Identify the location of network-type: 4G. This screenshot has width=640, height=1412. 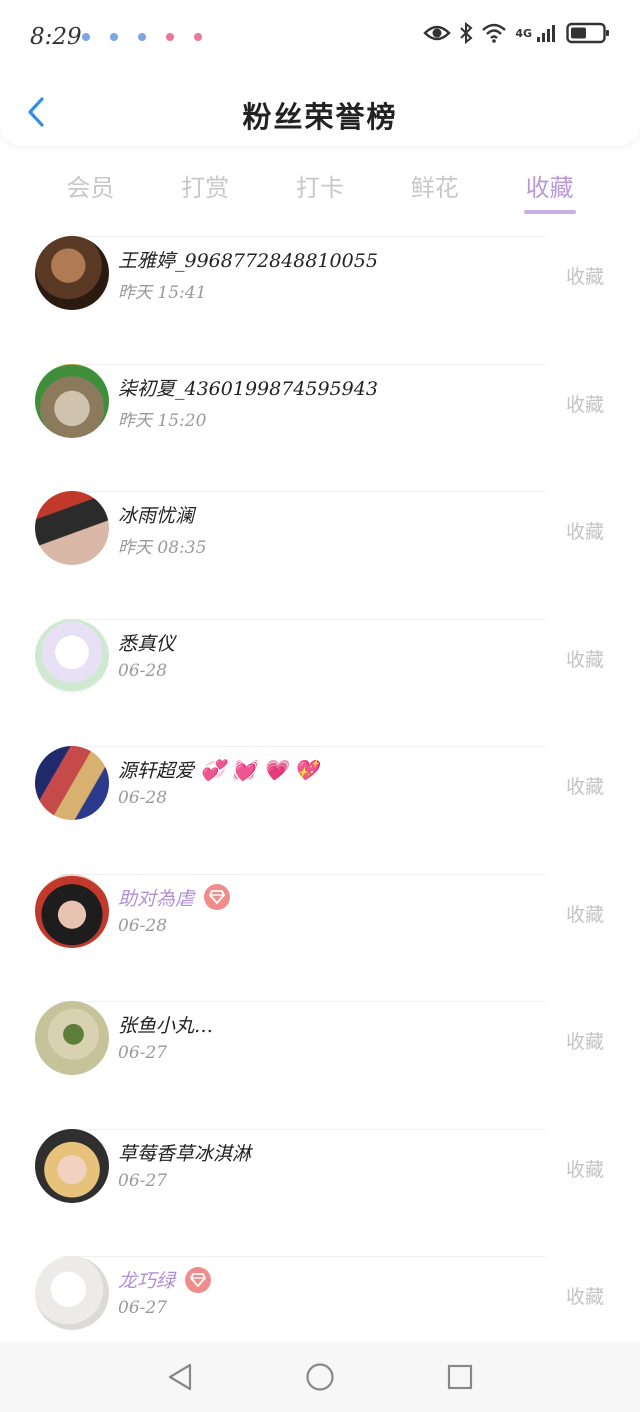
(523, 33).